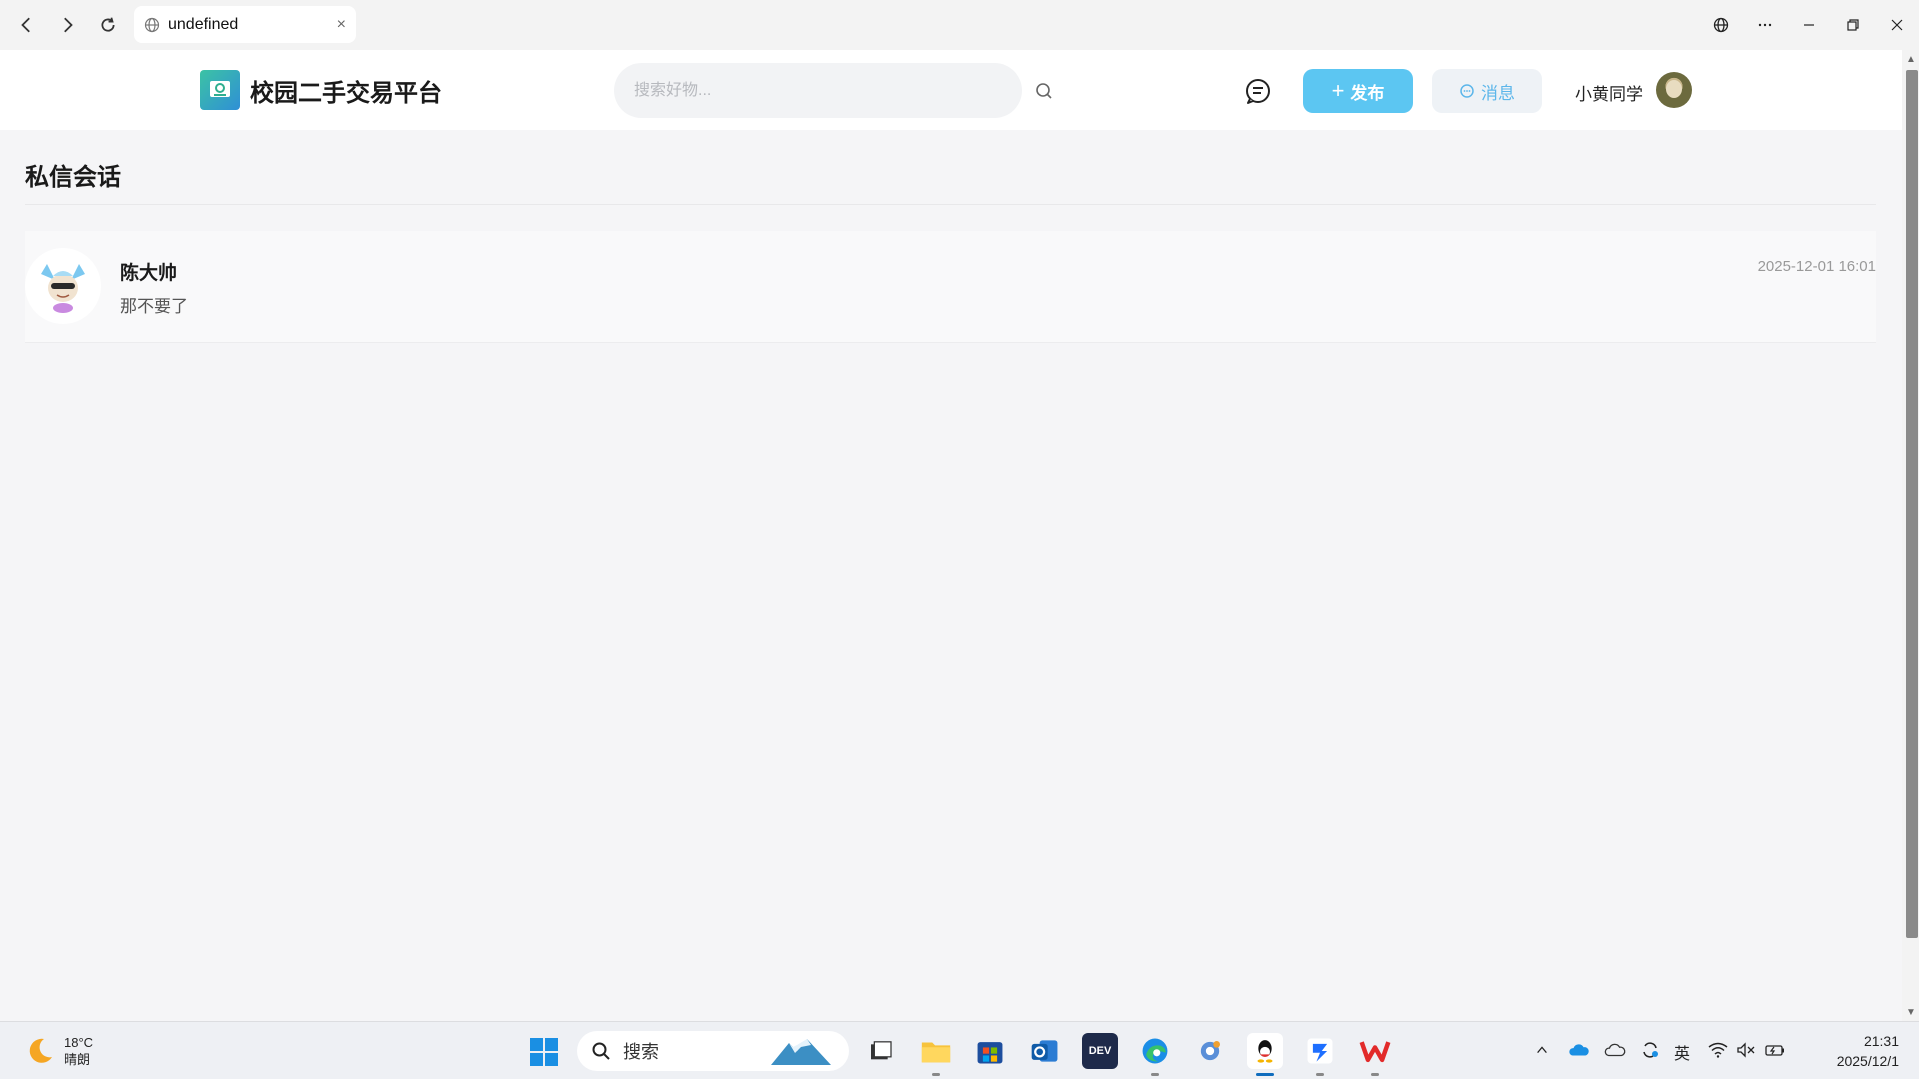 Image resolution: width=1919 pixels, height=1079 pixels. I want to click on ime-indicator: 英, so click(1682, 1052).